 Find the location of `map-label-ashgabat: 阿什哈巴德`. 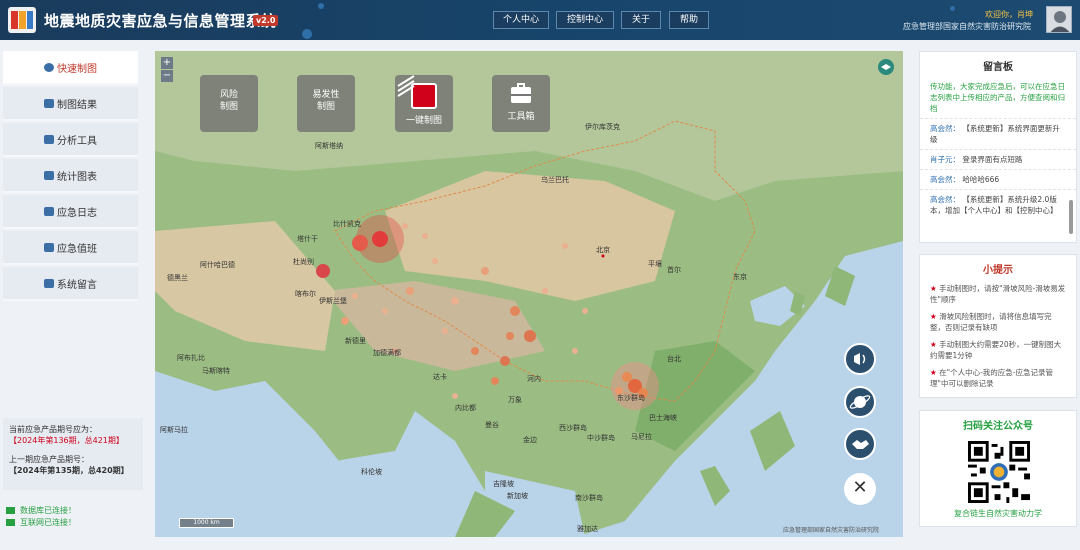

map-label-ashgabat: 阿什哈巴德 is located at coordinates (217, 265).